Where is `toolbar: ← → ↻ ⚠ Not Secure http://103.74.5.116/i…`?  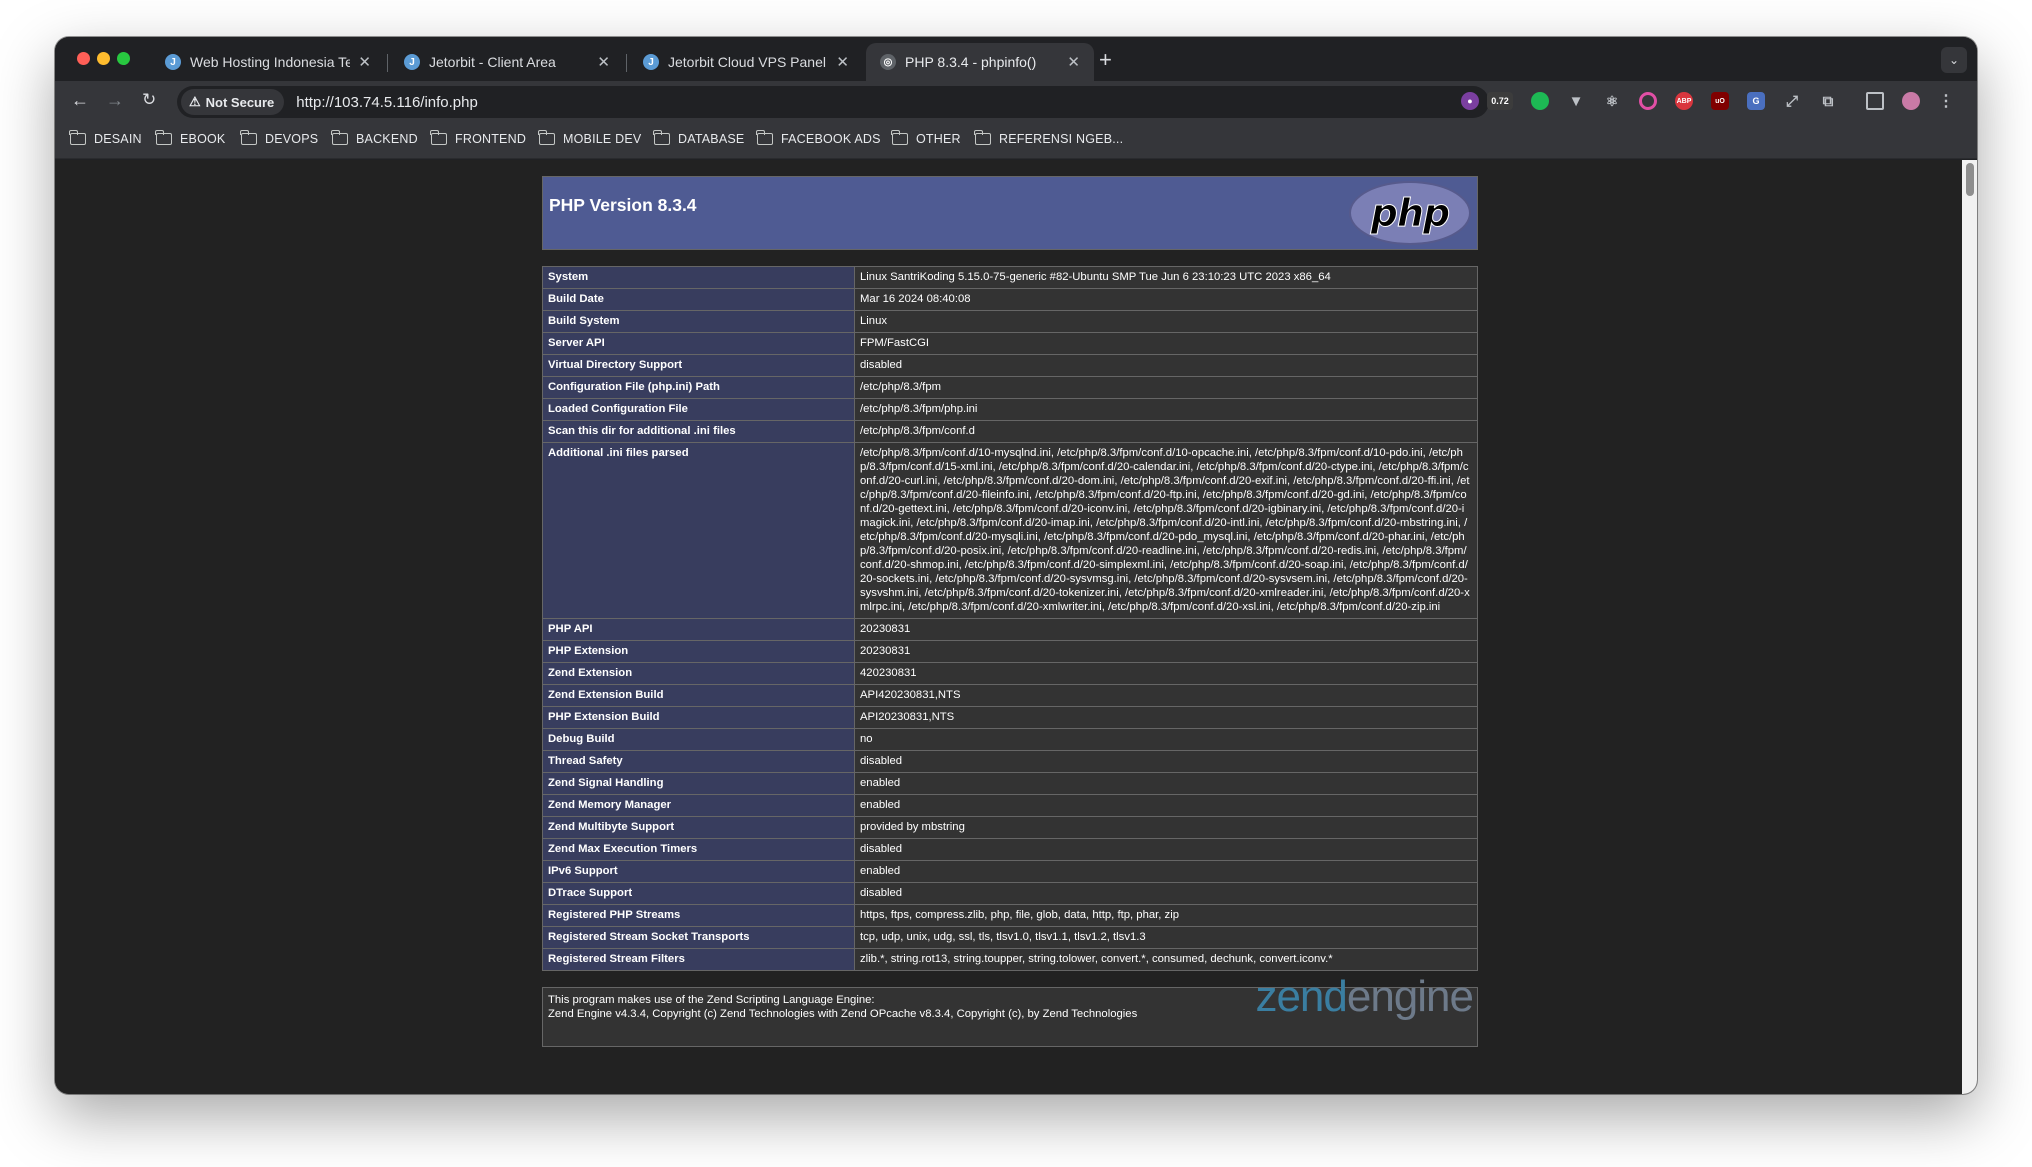
toolbar: ← → ↻ ⚠ Not Secure http://103.74.5.116/i… is located at coordinates (1016, 102).